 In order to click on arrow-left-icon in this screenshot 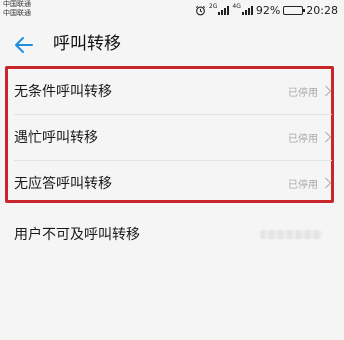, I will do `click(24, 45)`.